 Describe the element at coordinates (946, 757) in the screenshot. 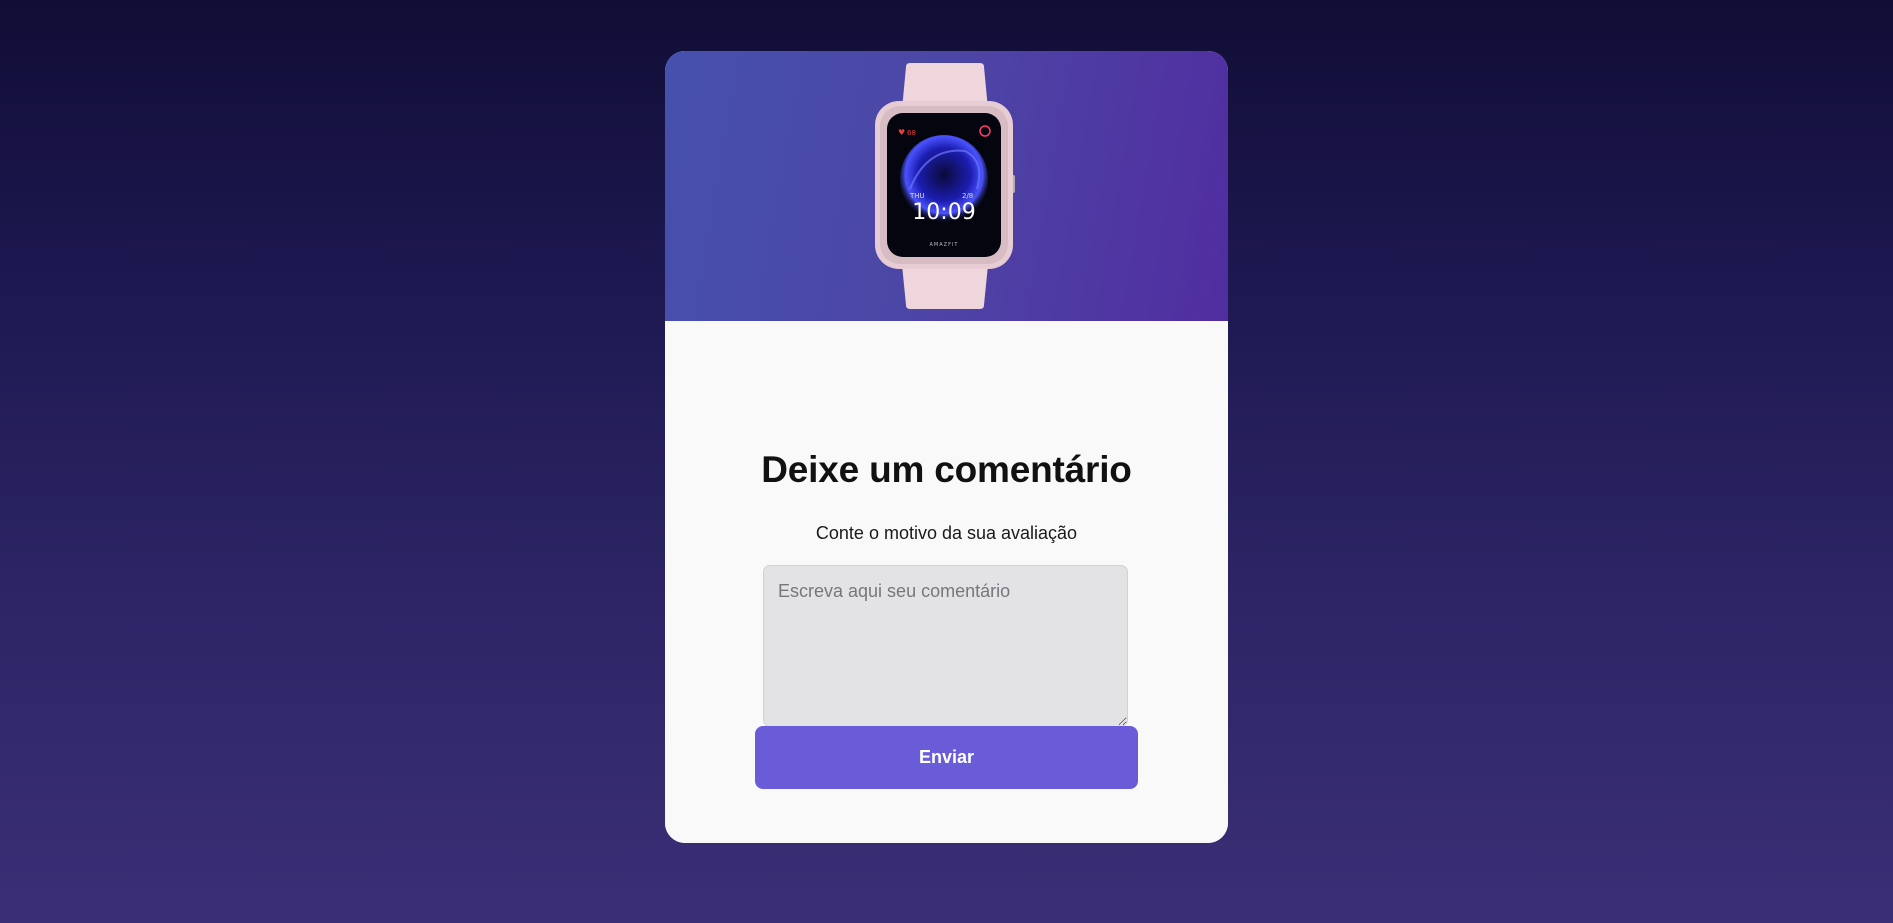

I see `submit-button: Enviar` at that location.